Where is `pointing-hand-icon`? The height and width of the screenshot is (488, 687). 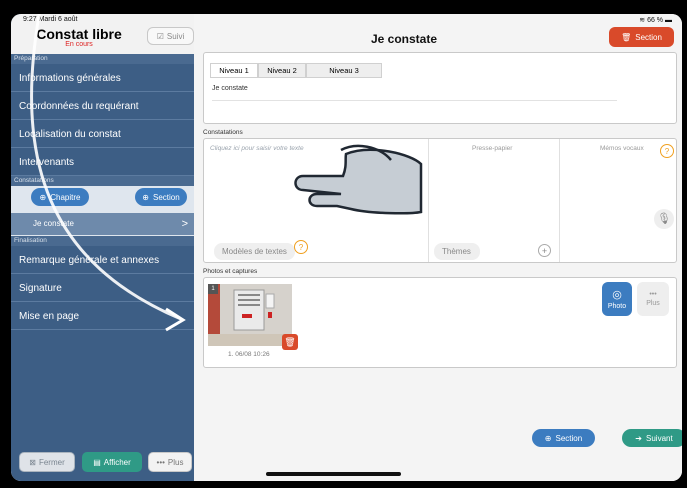 pointing-hand-icon is located at coordinates (358, 179).